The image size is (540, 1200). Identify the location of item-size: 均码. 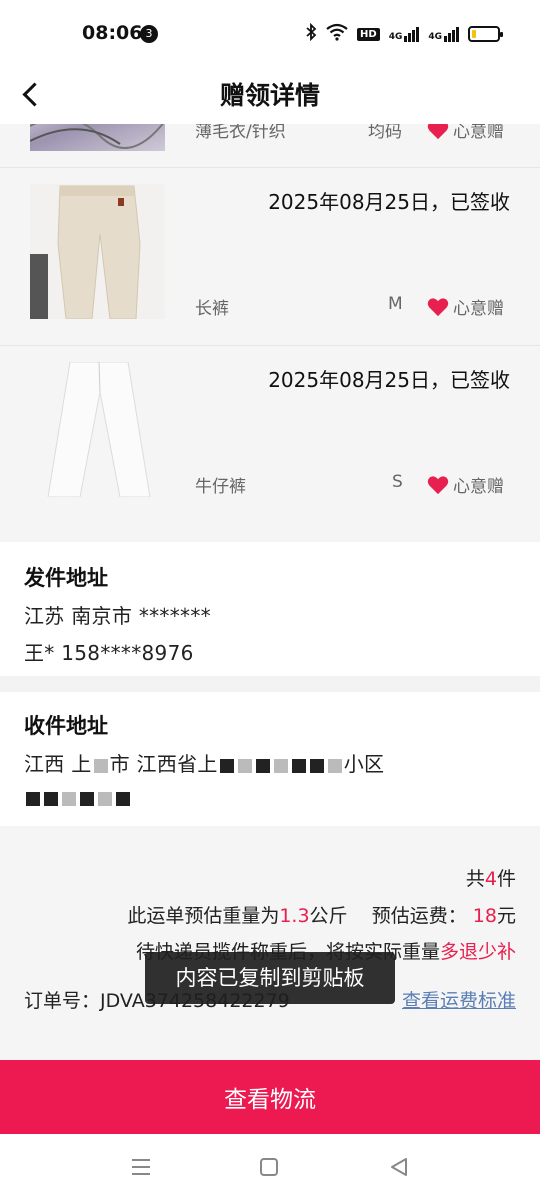
(385, 133).